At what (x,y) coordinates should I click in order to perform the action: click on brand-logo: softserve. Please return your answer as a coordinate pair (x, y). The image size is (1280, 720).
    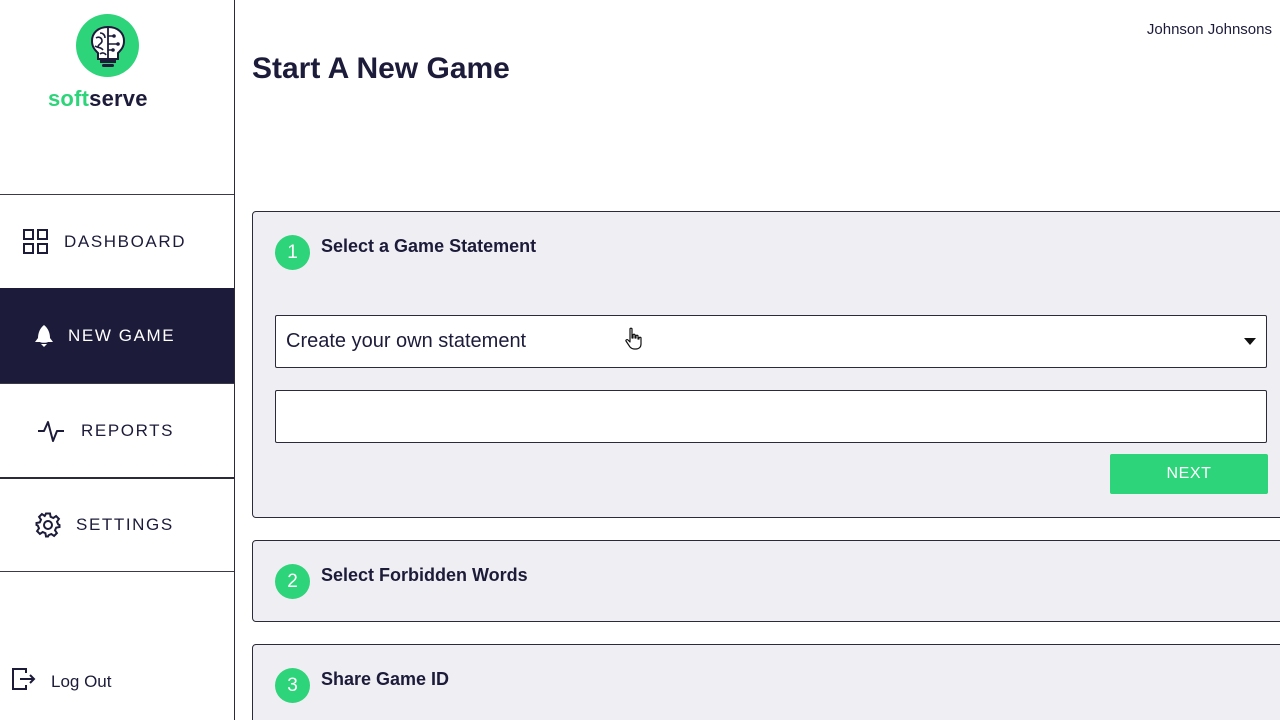
    Looking at the image, I should click on (108, 64).